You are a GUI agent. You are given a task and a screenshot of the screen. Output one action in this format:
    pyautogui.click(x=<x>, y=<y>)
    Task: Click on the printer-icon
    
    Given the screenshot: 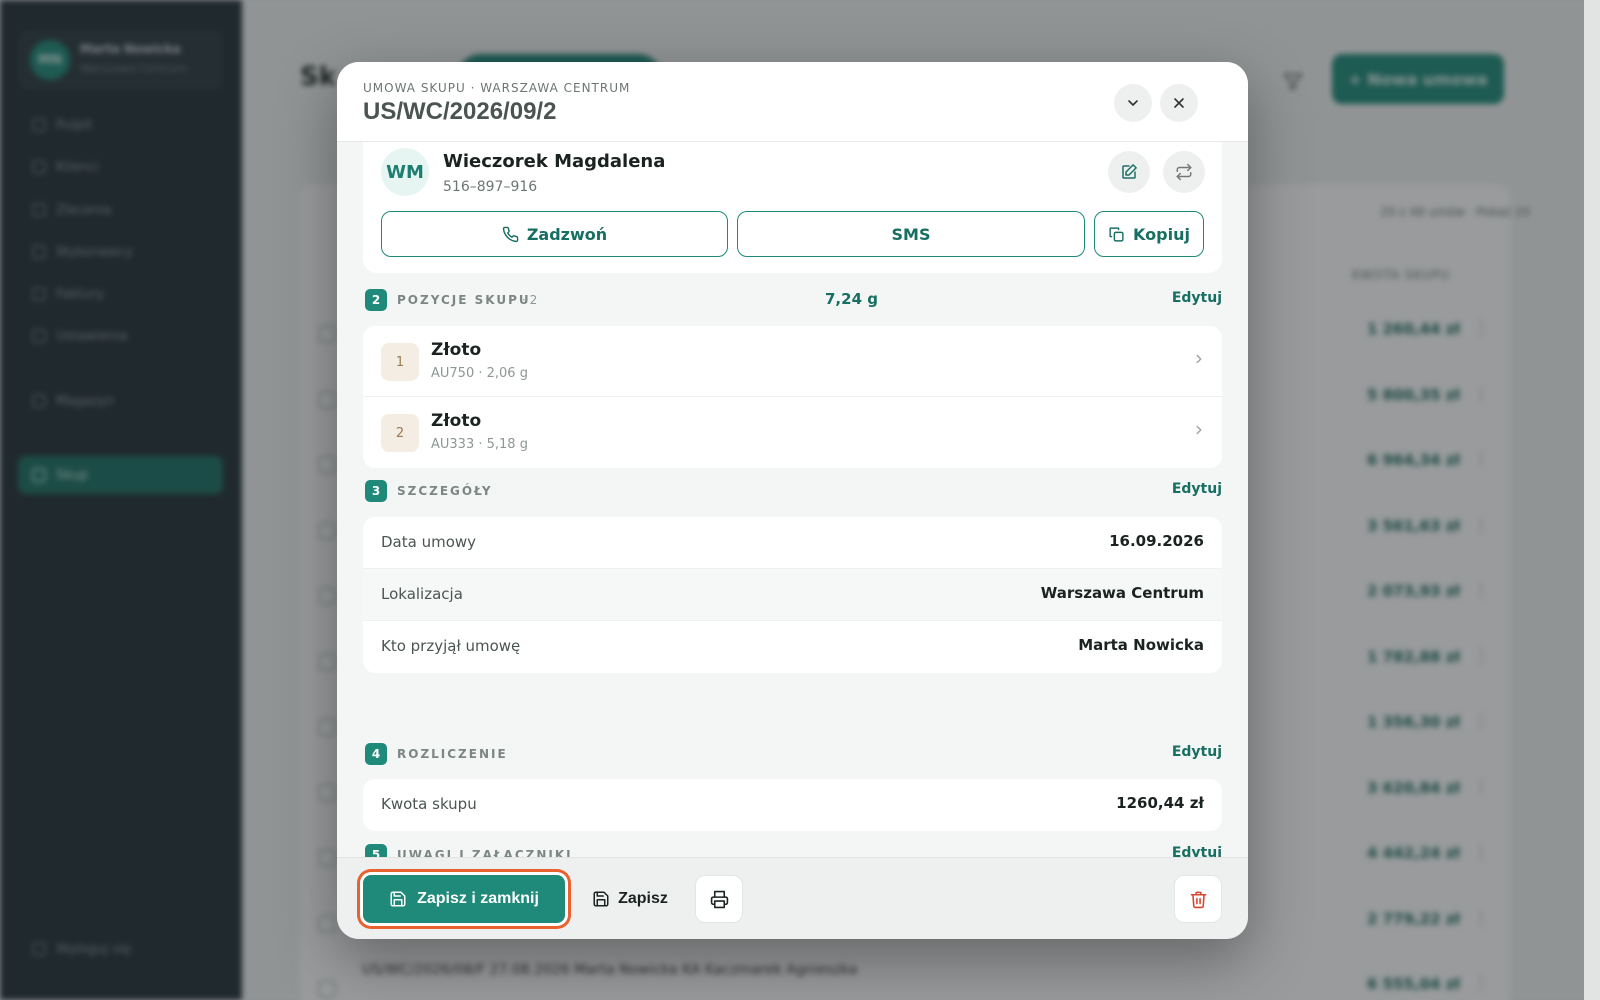 What is the action you would take?
    pyautogui.click(x=719, y=899)
    